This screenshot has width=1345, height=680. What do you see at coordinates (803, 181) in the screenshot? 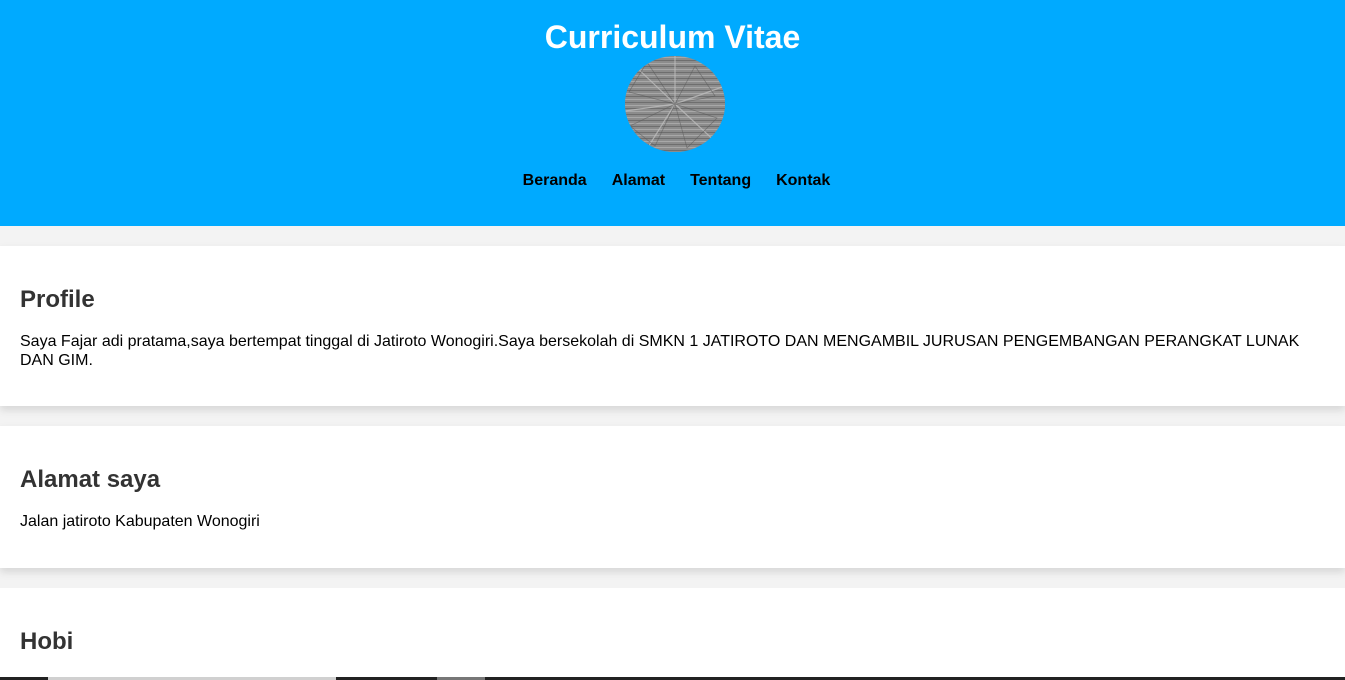
I see `nav-item-kontak: Kontak` at bounding box center [803, 181].